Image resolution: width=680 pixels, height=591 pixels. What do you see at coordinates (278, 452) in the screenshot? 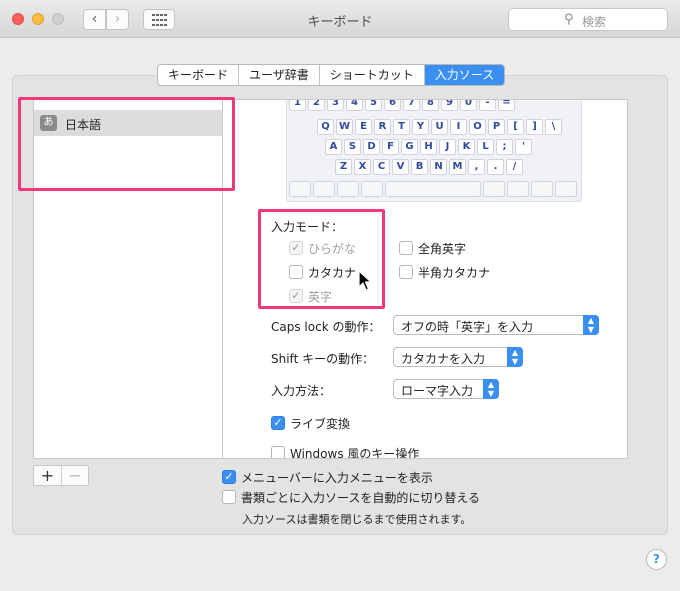
I see `checkbox-windows-keys` at bounding box center [278, 452].